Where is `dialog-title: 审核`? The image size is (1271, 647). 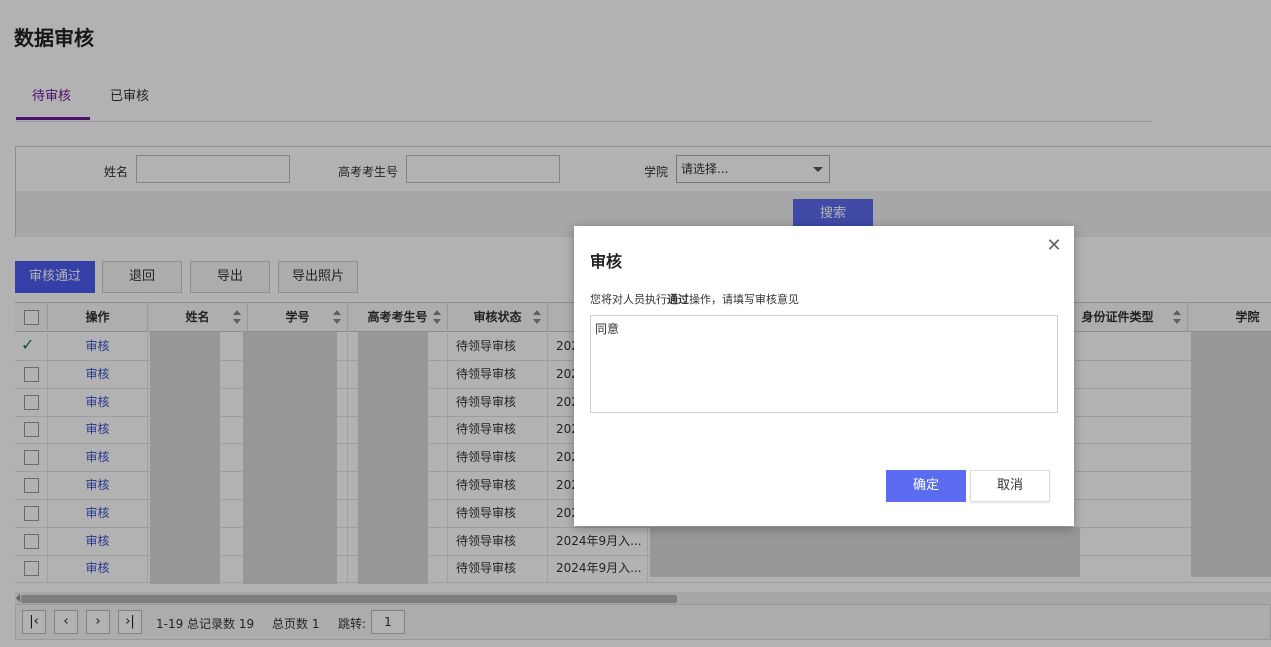 dialog-title: 审核 is located at coordinates (606, 261).